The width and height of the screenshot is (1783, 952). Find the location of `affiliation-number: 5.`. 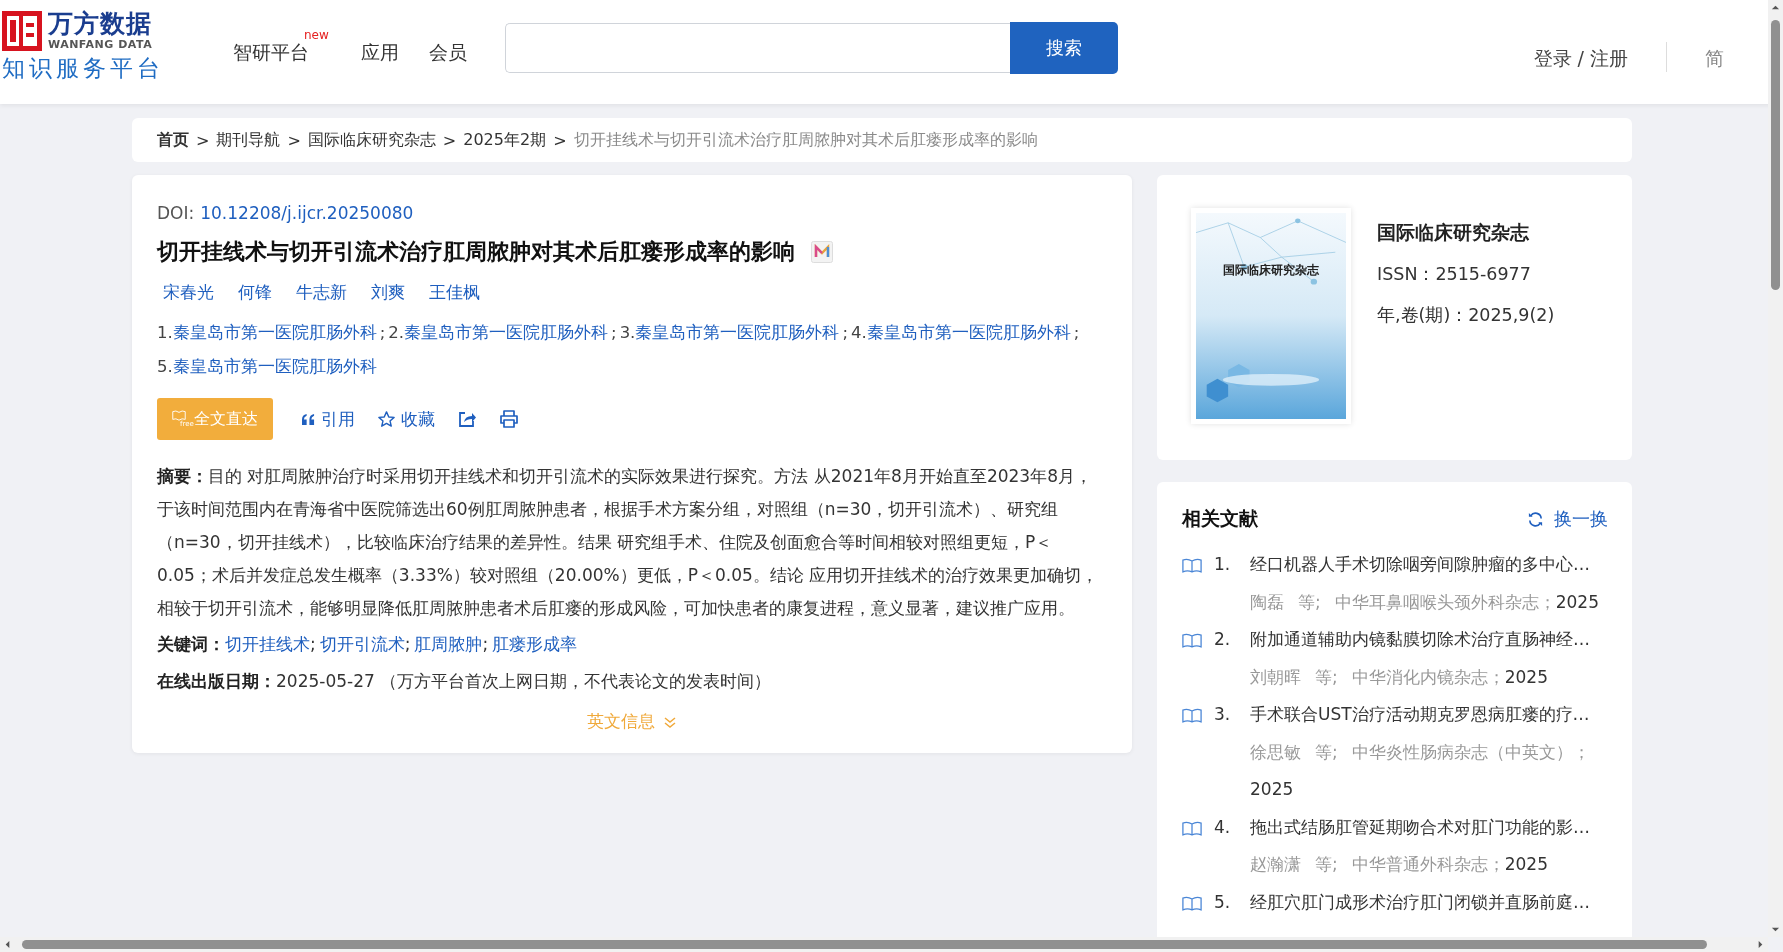

affiliation-number: 5. is located at coordinates (165, 366).